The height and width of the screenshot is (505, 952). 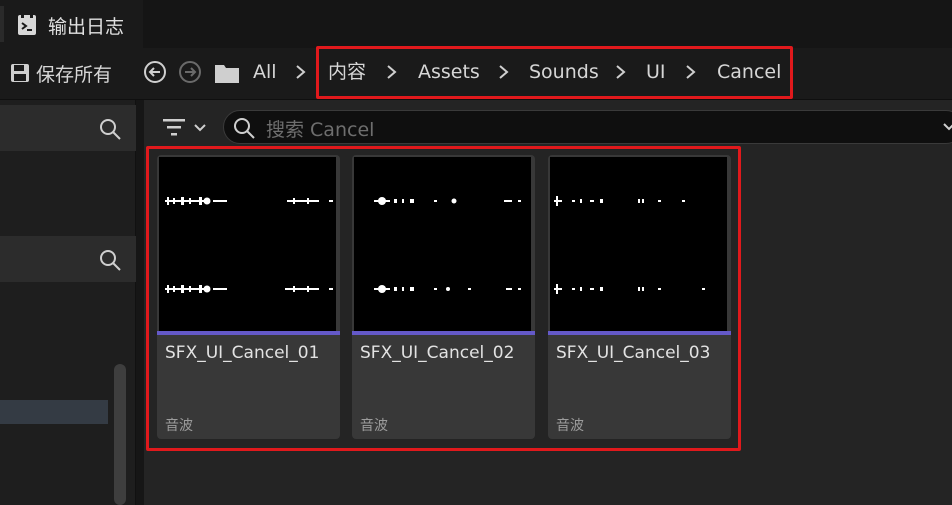 I want to click on asset-search-input: 搜索 Cancel, so click(x=587, y=127).